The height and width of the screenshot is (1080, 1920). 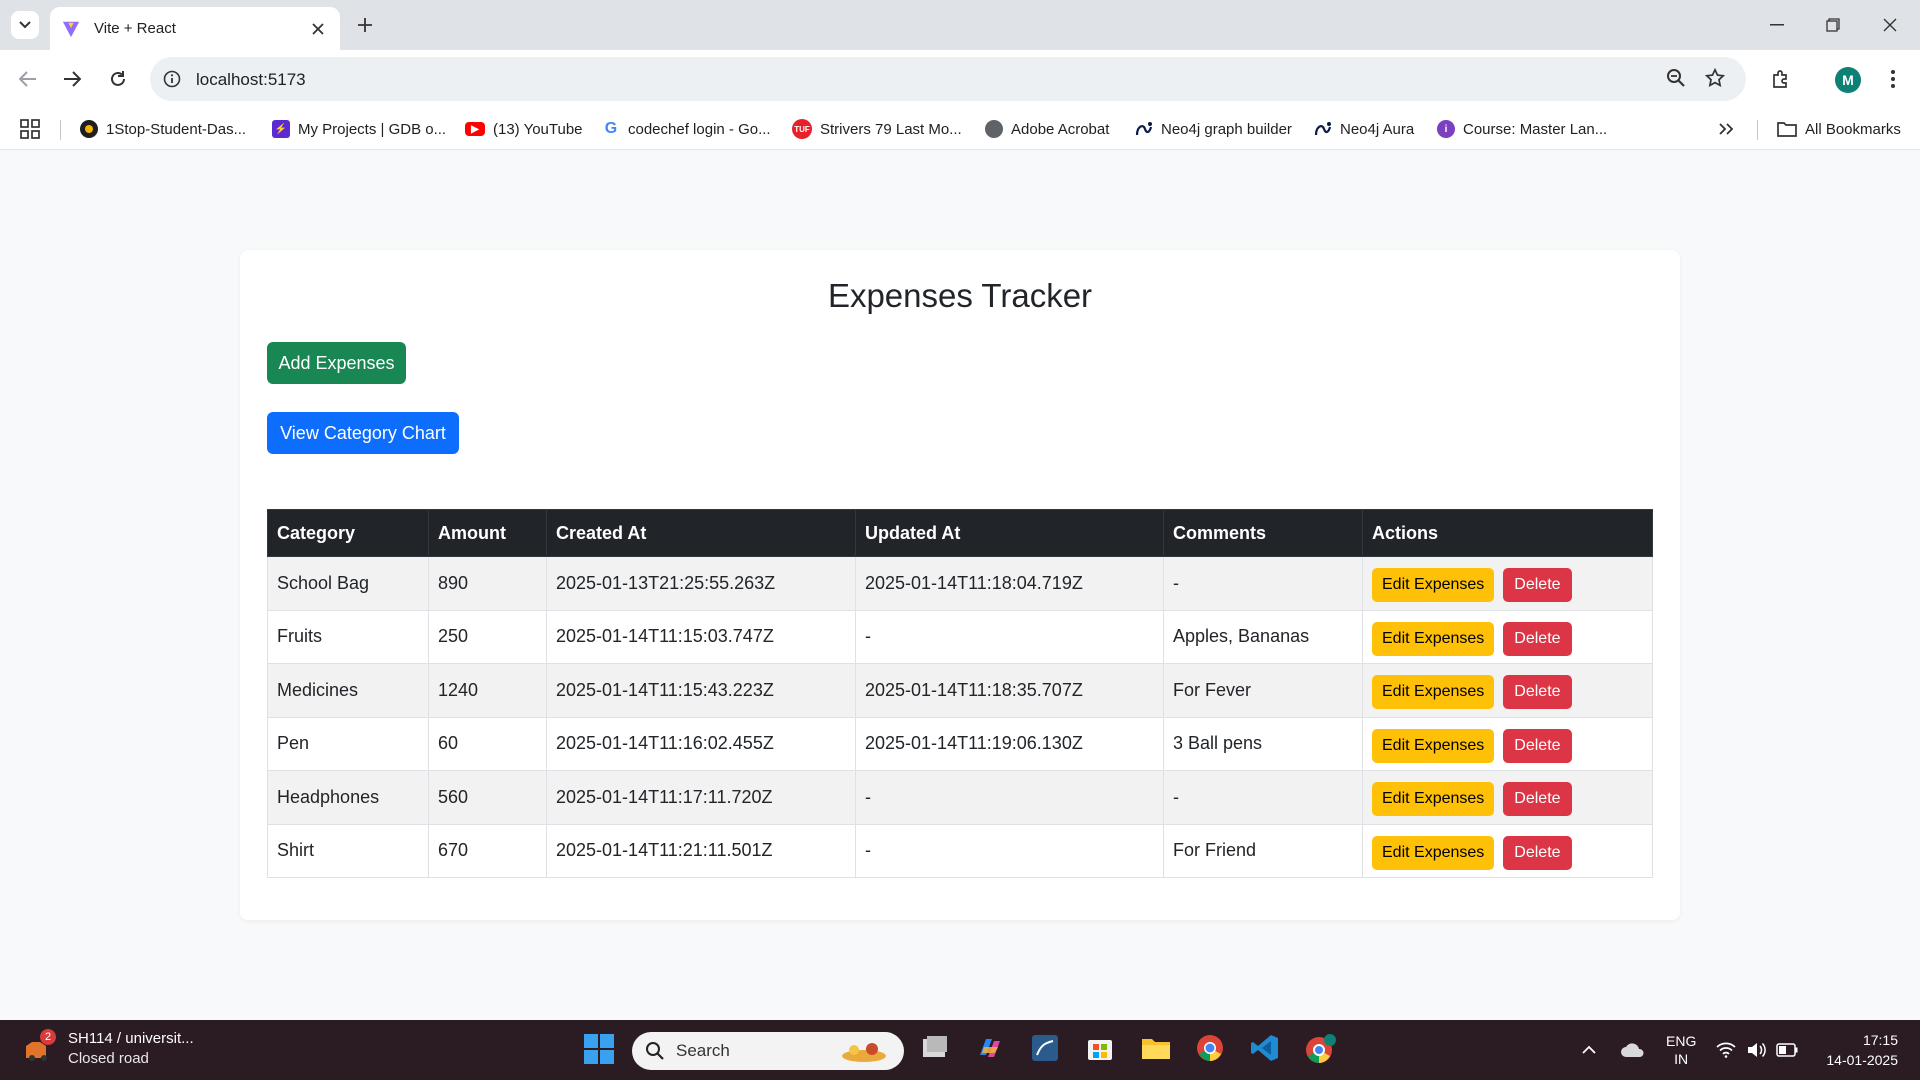 I want to click on view-category-chart-button: View Category Chart, so click(x=363, y=433).